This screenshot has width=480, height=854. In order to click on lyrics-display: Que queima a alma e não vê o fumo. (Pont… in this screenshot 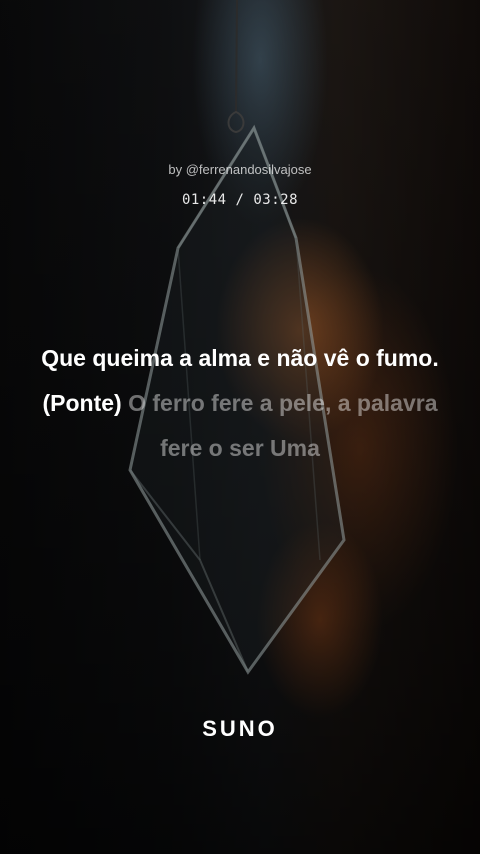, I will do `click(240, 403)`.